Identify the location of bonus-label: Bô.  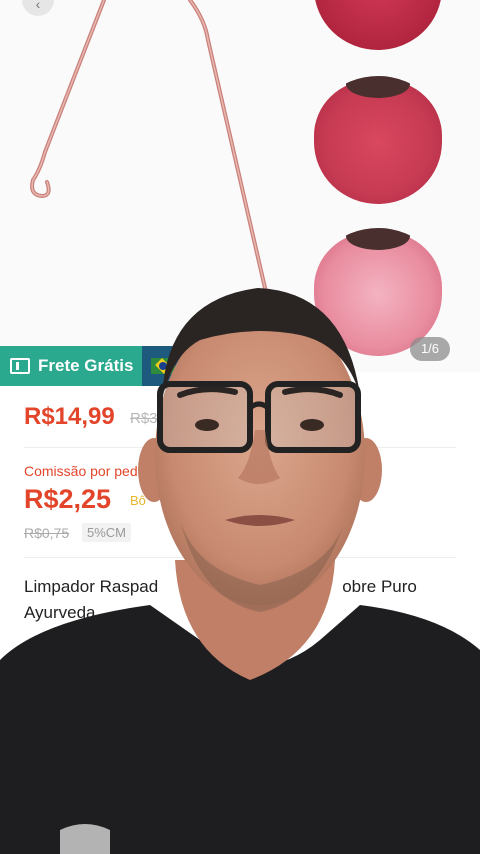
(138, 500).